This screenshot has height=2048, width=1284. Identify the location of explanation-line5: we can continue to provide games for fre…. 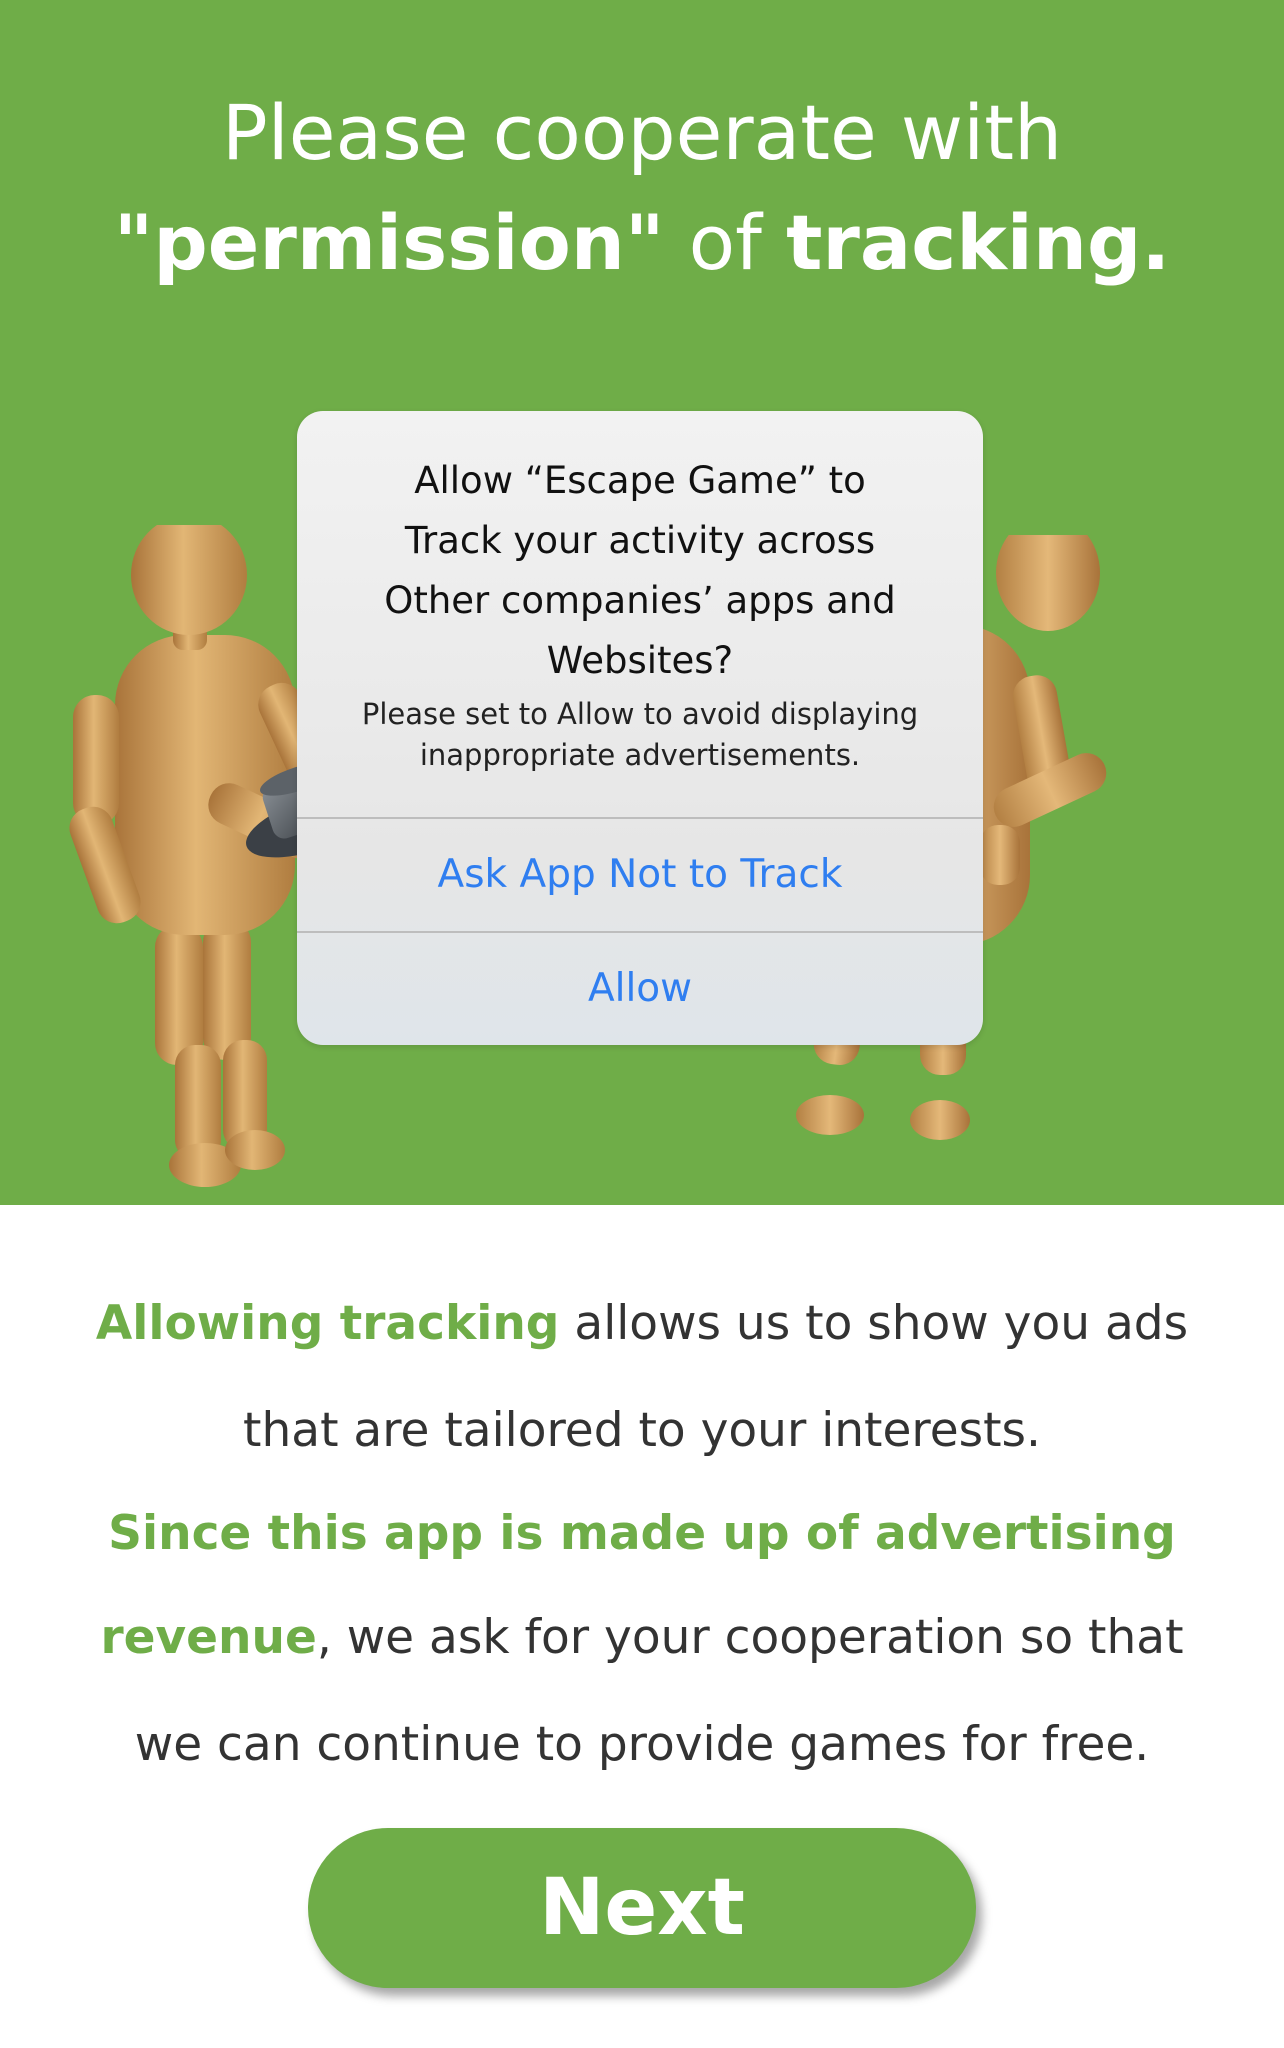
(642, 1744).